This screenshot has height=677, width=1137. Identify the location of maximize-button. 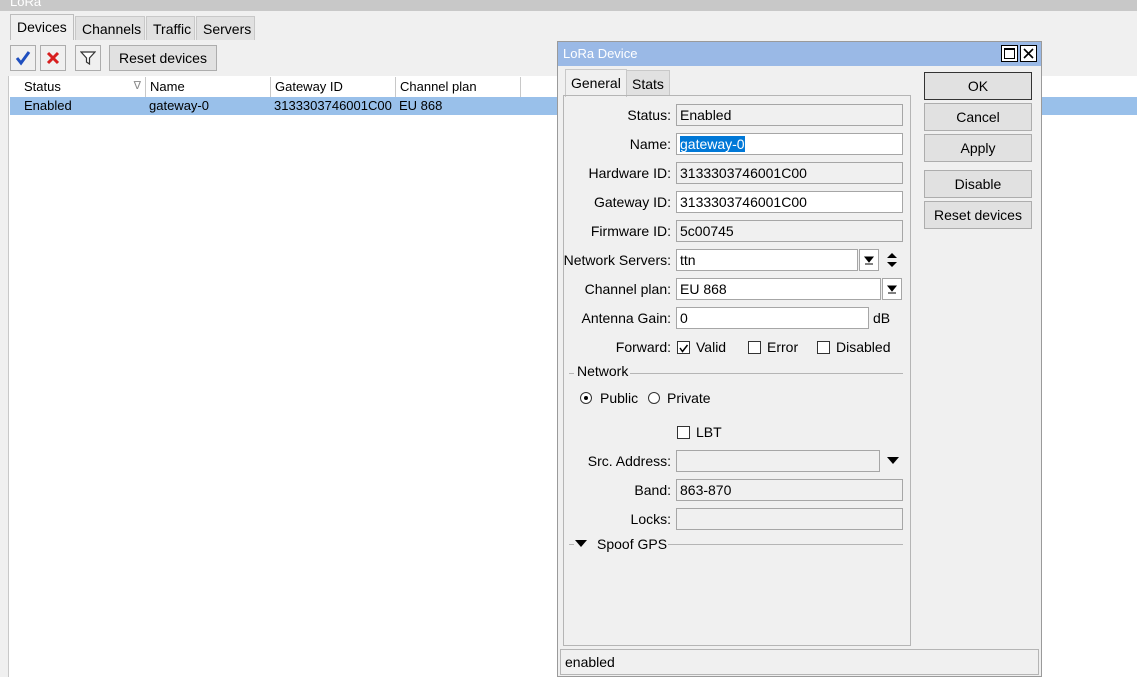
(1009, 53).